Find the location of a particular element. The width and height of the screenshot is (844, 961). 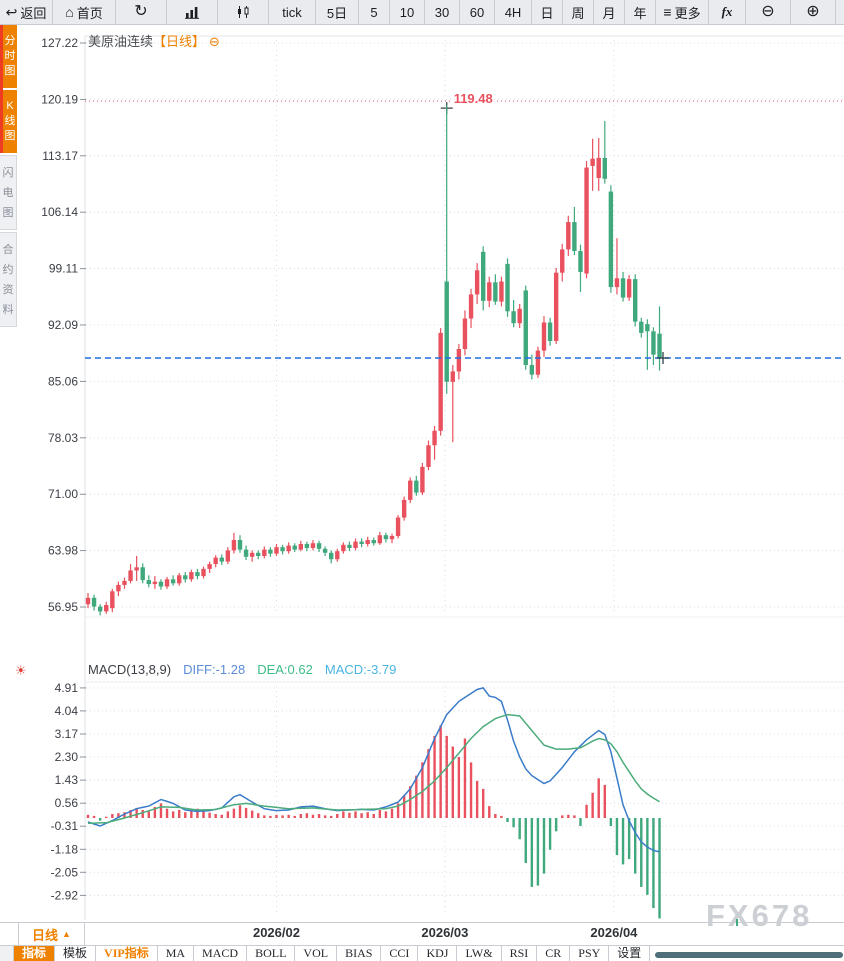

svg-text: 63.98 is located at coordinates (63, 551).